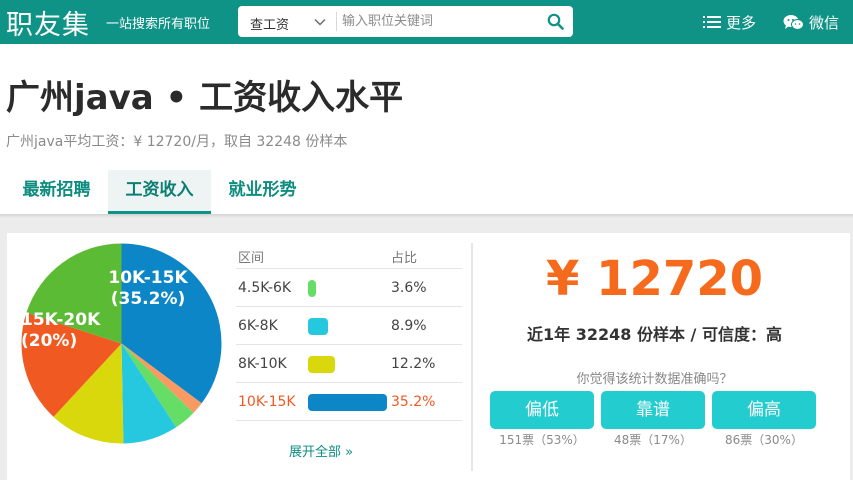 This screenshot has width=853, height=480. I want to click on wechat-icon, so click(793, 22).